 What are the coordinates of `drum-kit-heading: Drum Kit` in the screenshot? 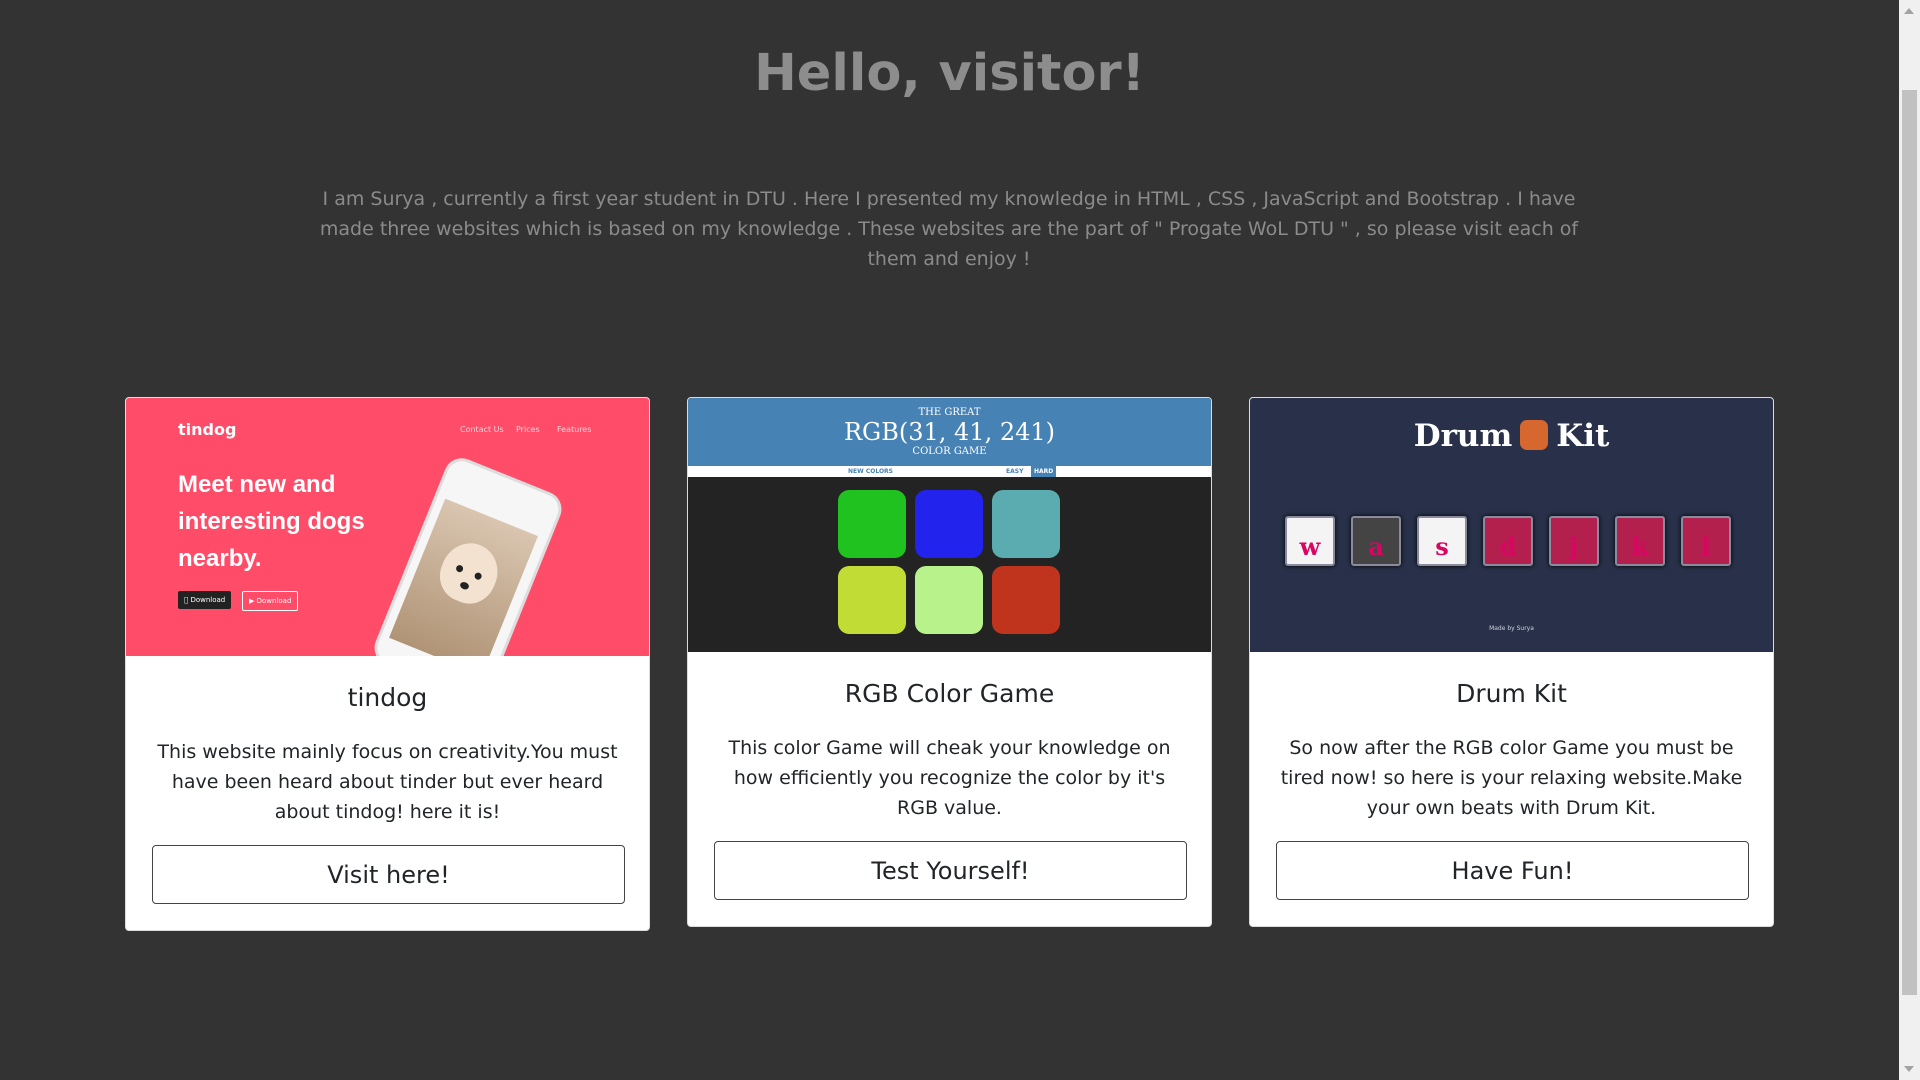 It's located at (1511, 436).